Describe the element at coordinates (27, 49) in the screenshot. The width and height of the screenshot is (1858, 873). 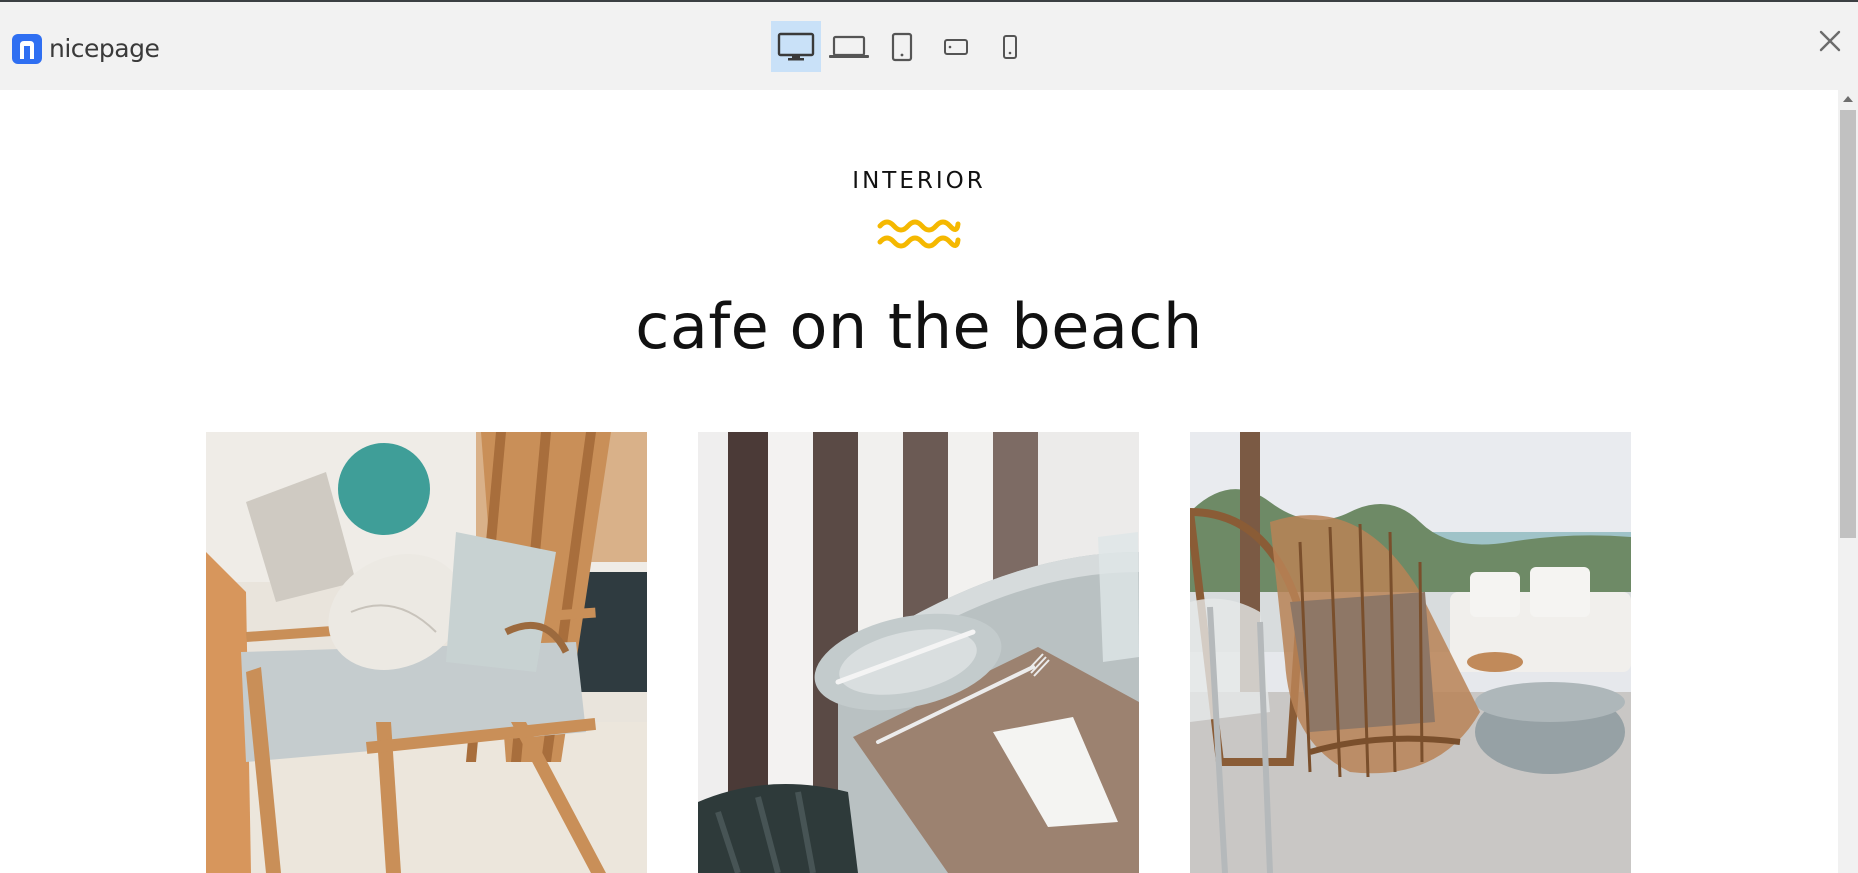
I see `logo-mark-icon` at that location.